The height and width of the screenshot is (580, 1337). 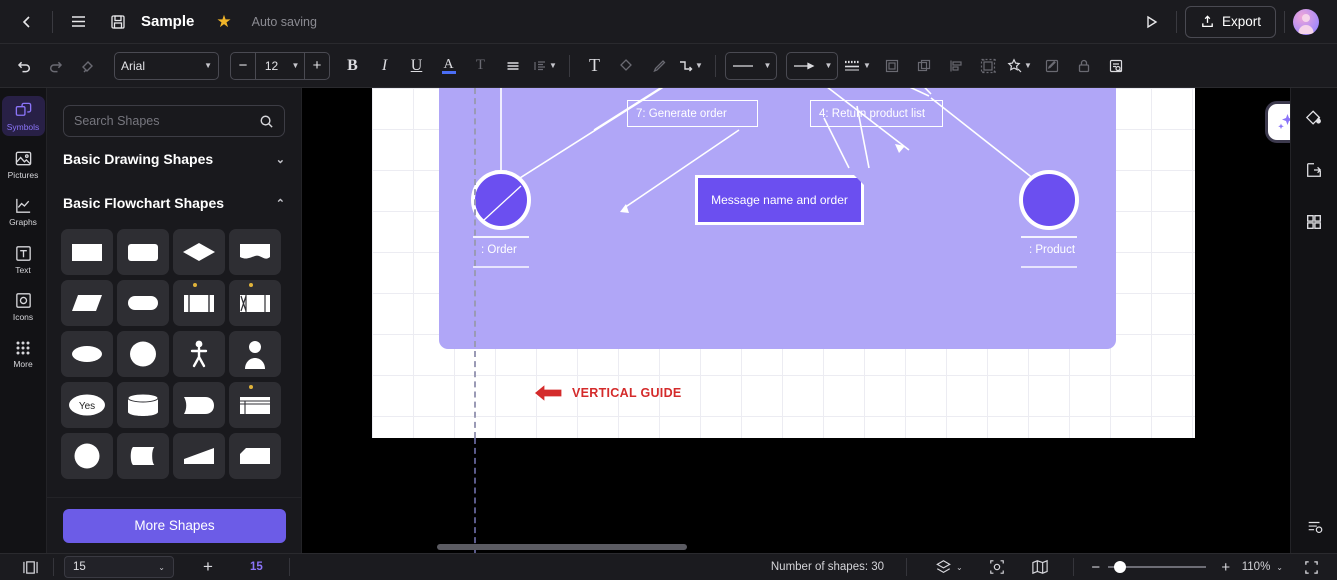 What do you see at coordinates (997, 567) in the screenshot?
I see `focus-button` at bounding box center [997, 567].